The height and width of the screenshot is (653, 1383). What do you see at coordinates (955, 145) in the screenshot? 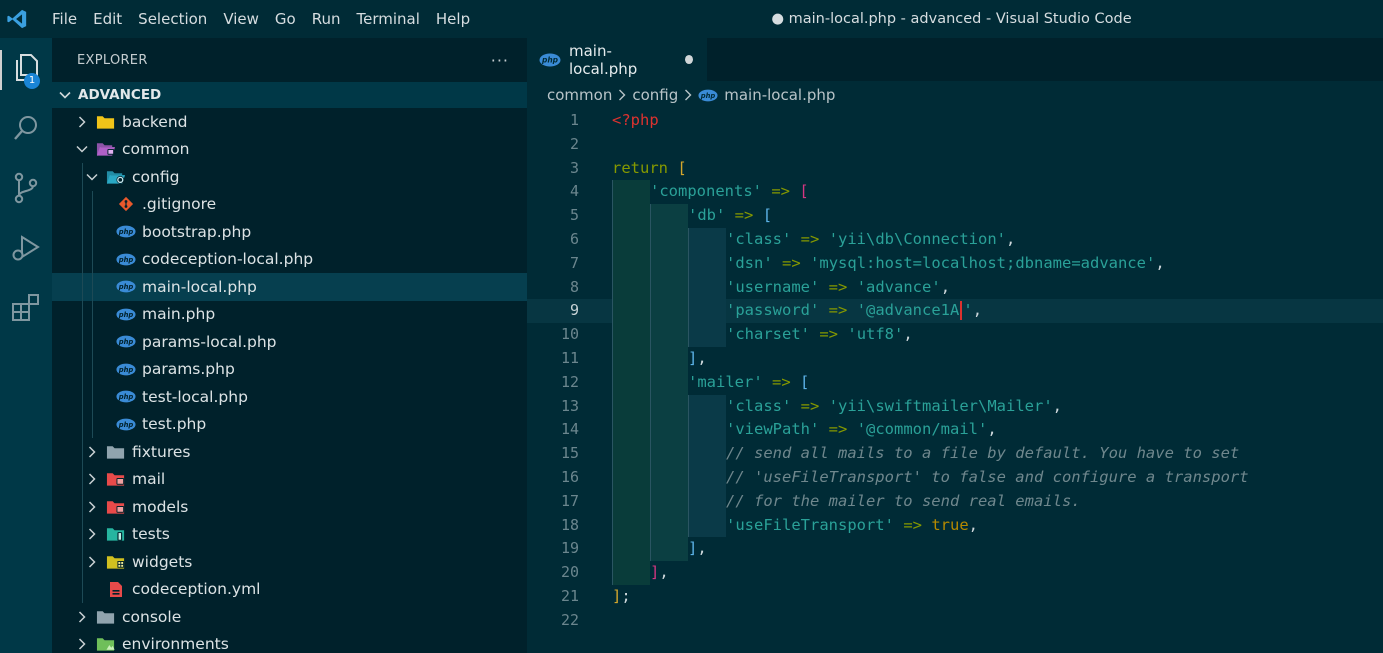
I see `code-line: 2` at bounding box center [955, 145].